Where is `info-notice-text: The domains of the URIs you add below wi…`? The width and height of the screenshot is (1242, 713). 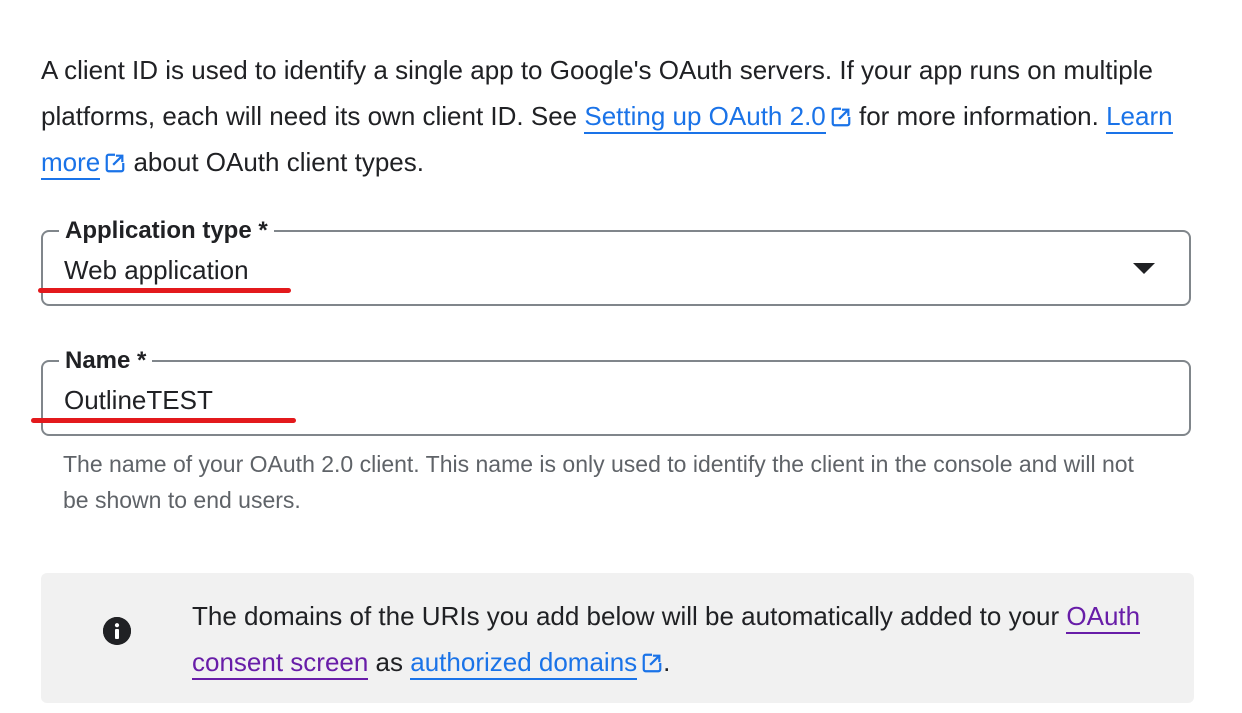
info-notice-text: The domains of the URIs you add below wi… is located at coordinates (672, 639).